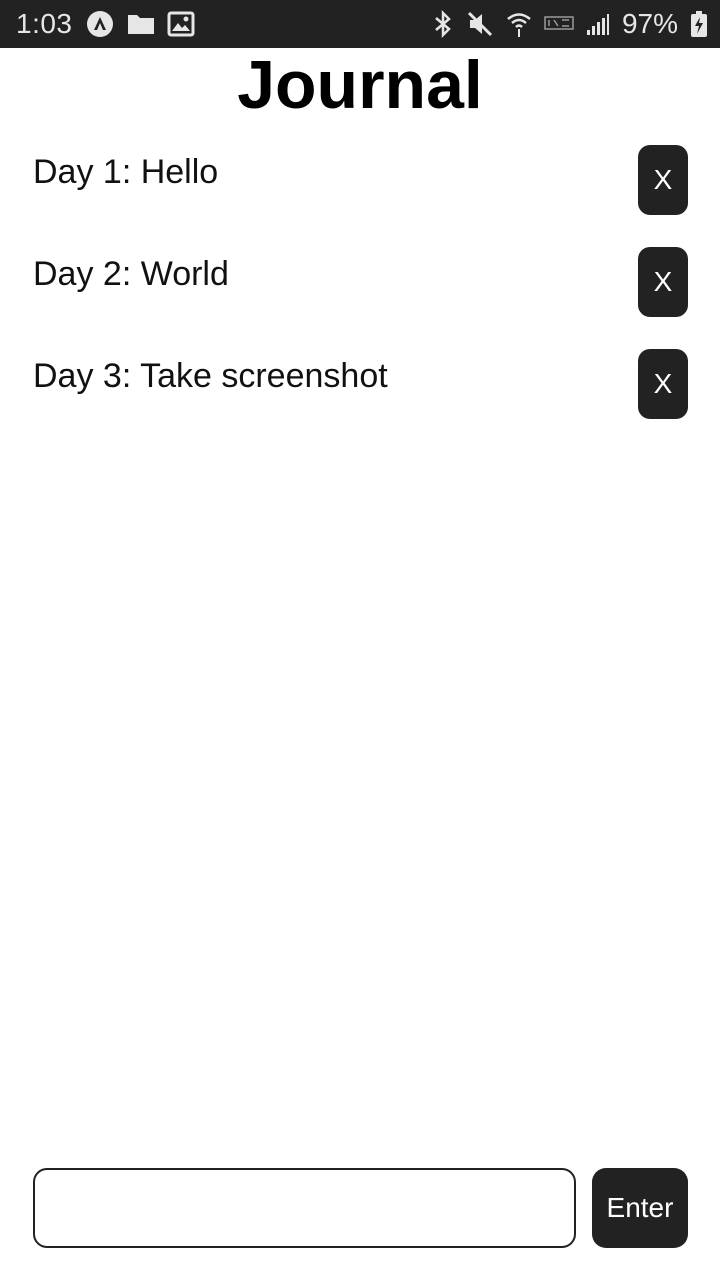  What do you see at coordinates (141, 24) in the screenshot?
I see `folder-icon` at bounding box center [141, 24].